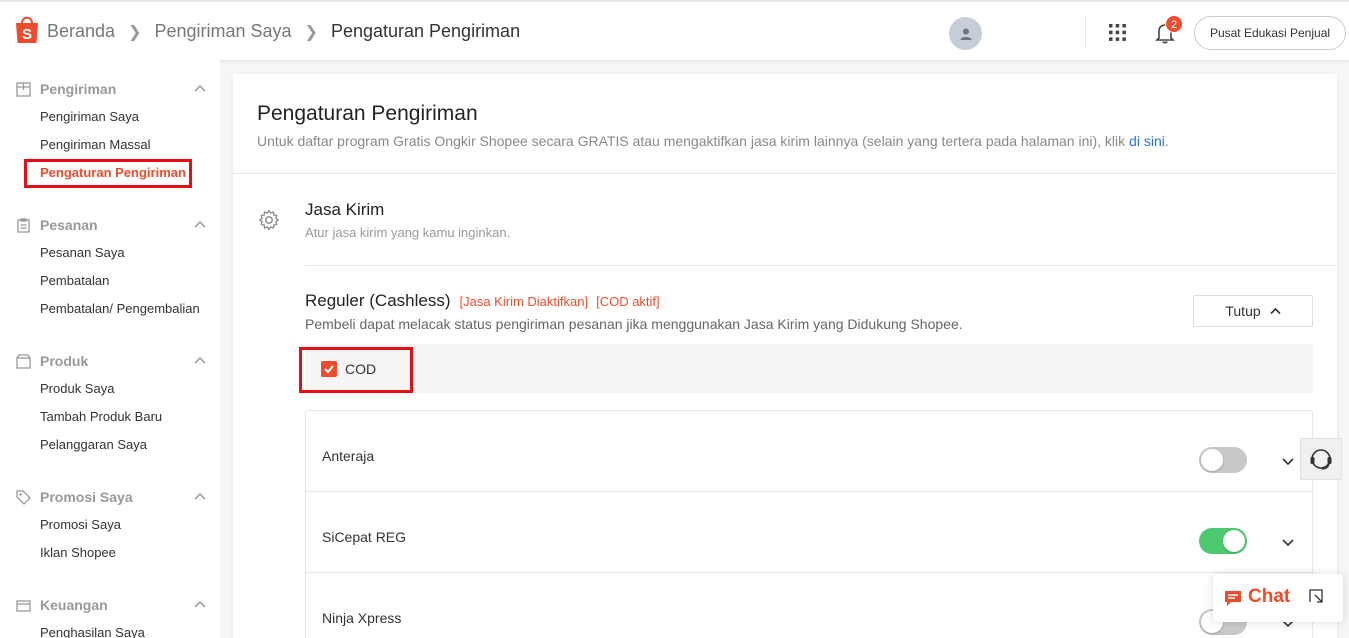  What do you see at coordinates (92, 631) in the screenshot?
I see `sidebar-item-penghasilan: Penghasilan Saya` at bounding box center [92, 631].